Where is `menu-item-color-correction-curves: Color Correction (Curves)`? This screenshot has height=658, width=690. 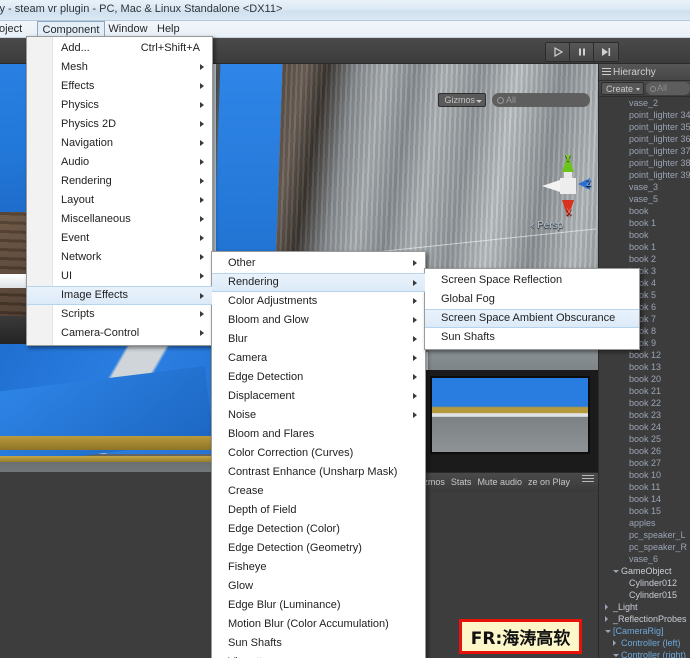 menu-item-color-correction-curves: Color Correction (Curves) is located at coordinates (318, 453).